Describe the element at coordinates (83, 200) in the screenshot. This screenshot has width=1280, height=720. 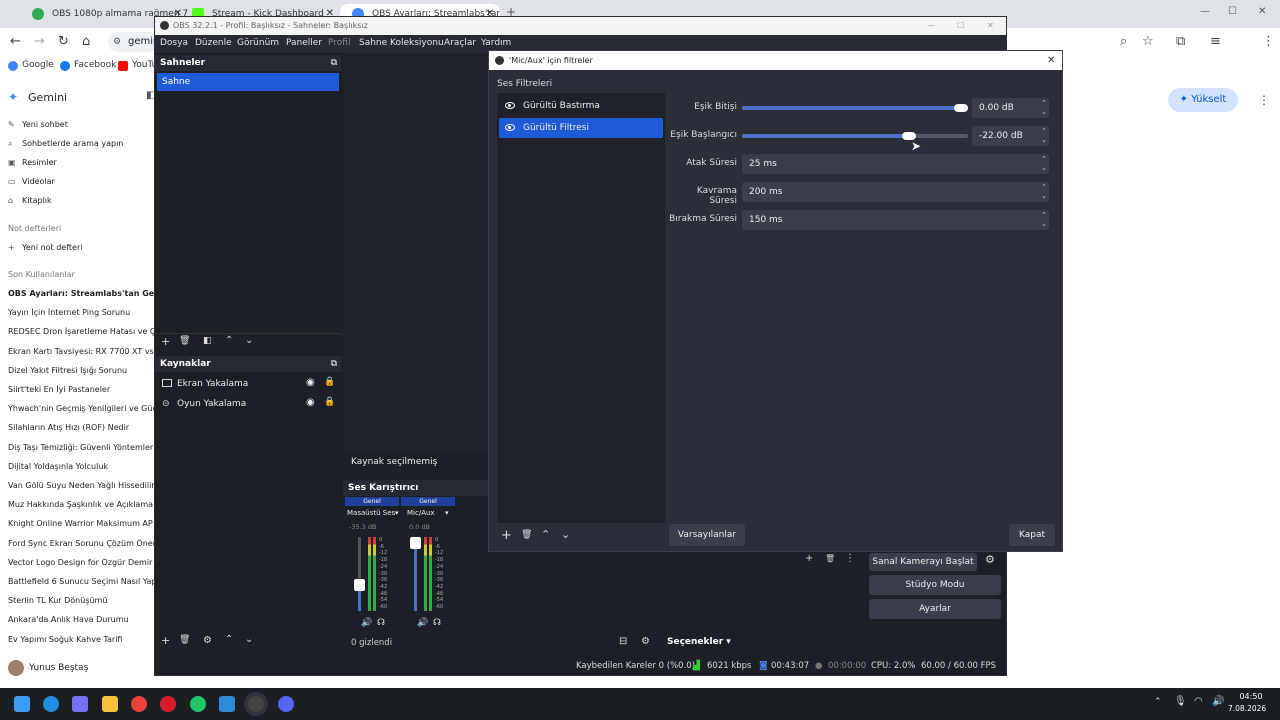
I see `nav-library: ⌂ Kitaplık` at that location.